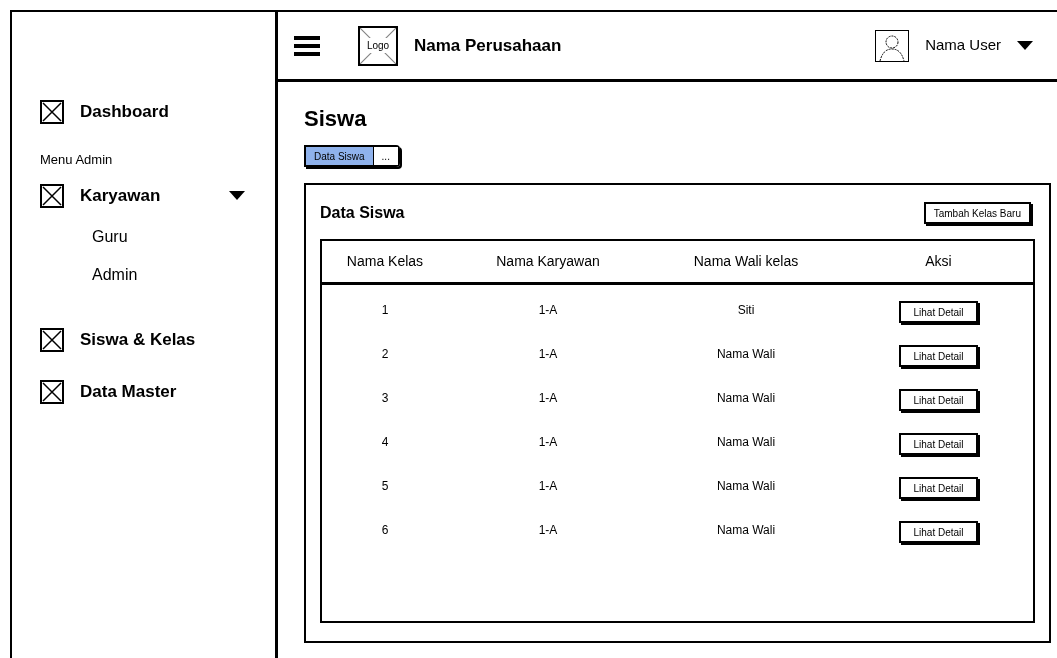 Image resolution: width=1057 pixels, height=658 pixels. What do you see at coordinates (385, 442) in the screenshot?
I see `table-cell-text: 4` at bounding box center [385, 442].